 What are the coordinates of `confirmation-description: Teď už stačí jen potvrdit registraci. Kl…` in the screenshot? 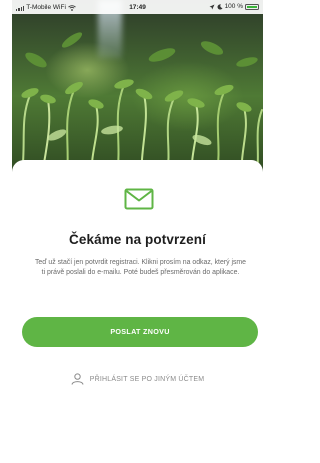 It's located at (140, 267).